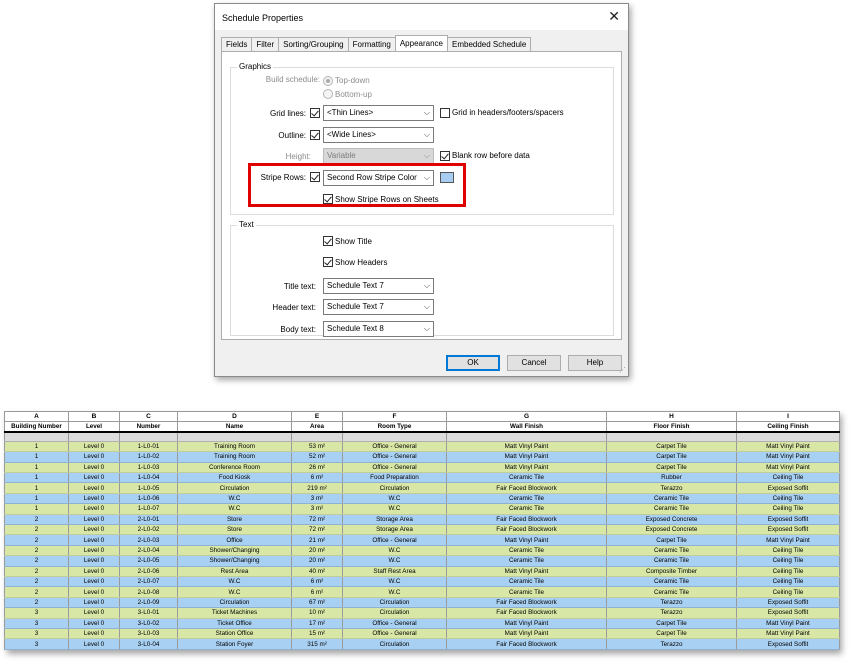 This screenshot has height=665, width=852. Describe the element at coordinates (94, 427) in the screenshot. I see `column-header: Level` at that location.